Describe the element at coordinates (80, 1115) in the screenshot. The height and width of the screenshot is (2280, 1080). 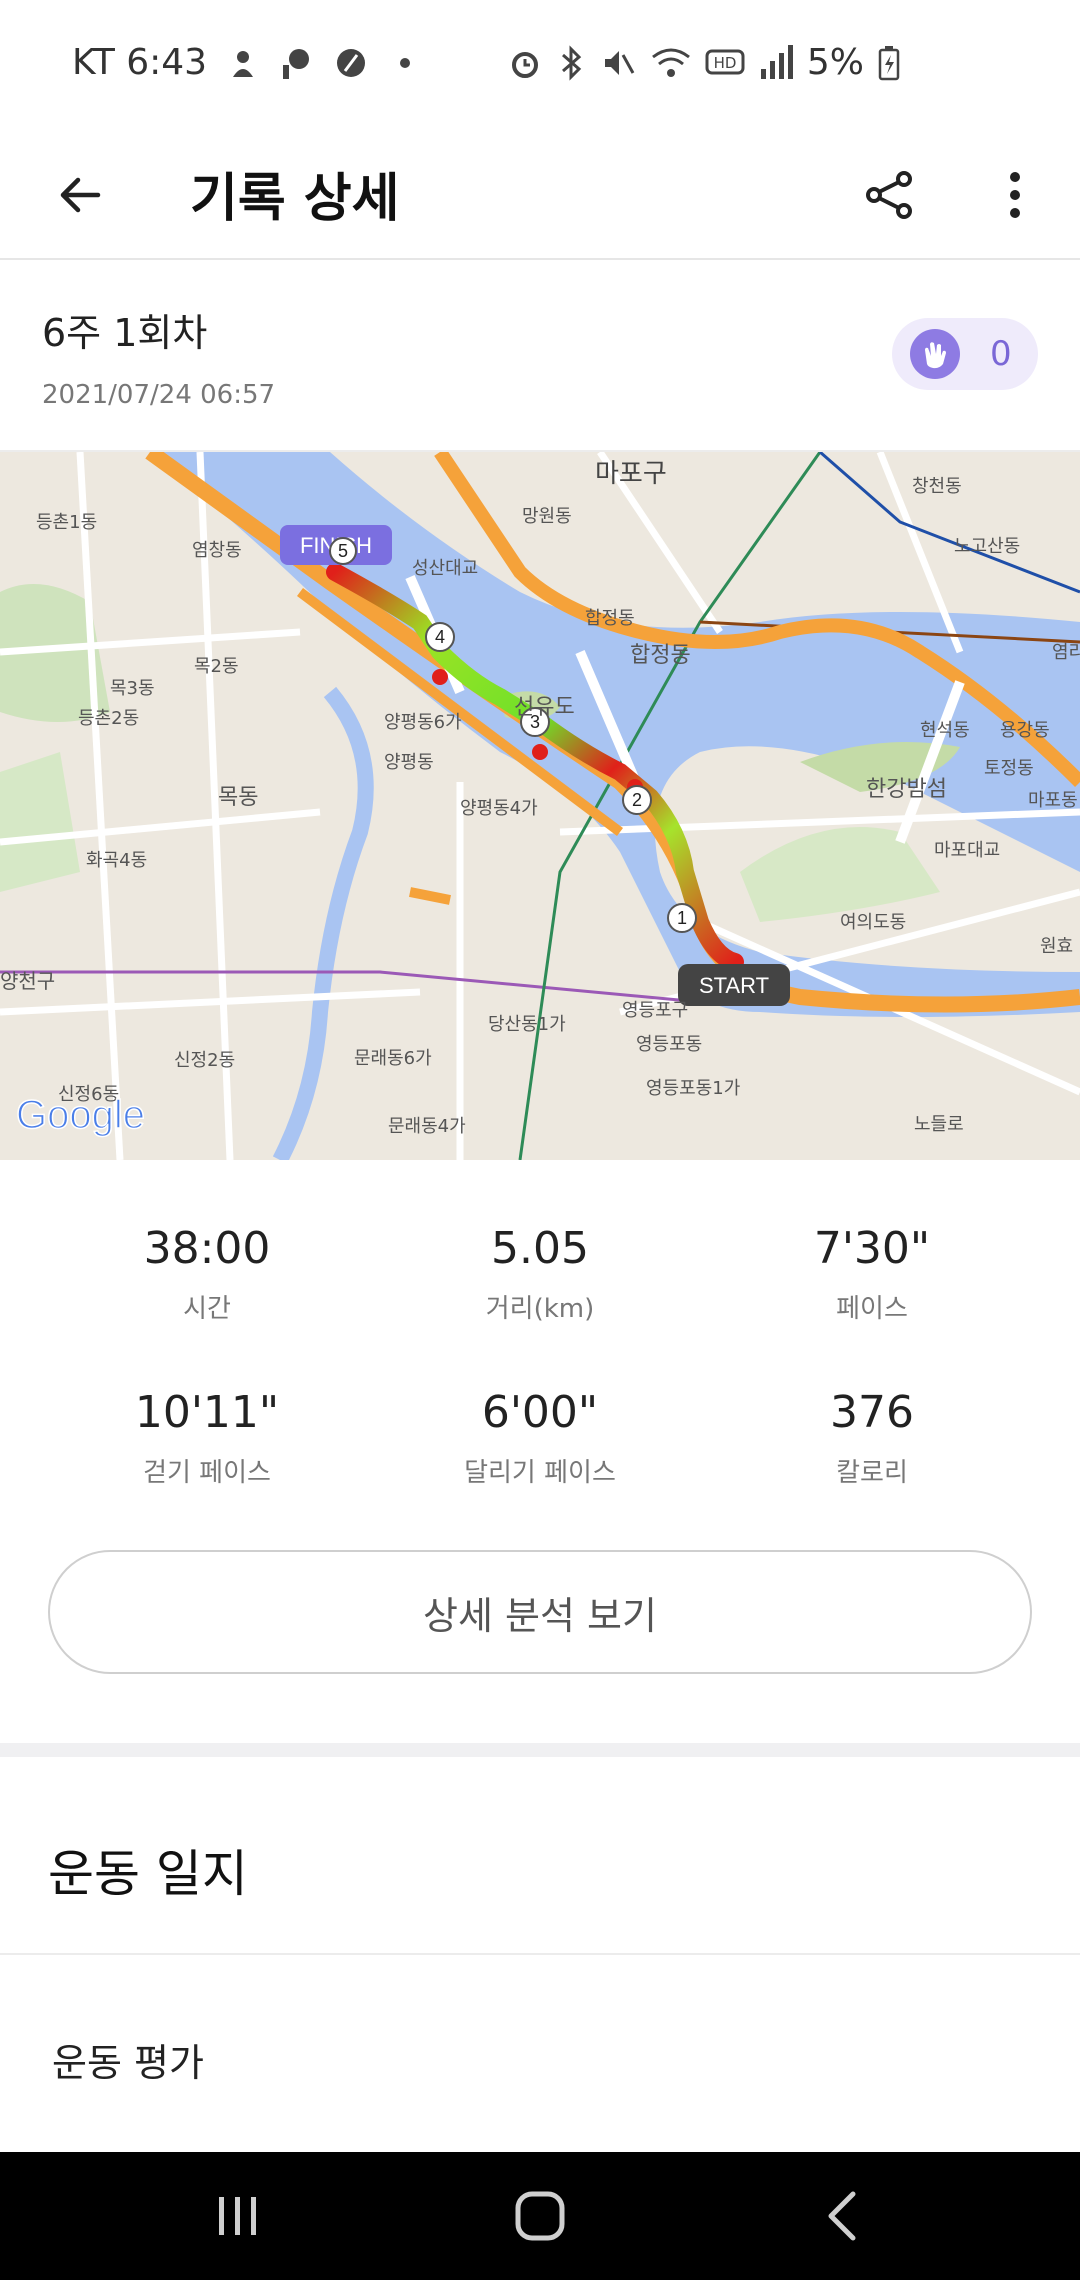
I see `google-logo: Google` at that location.